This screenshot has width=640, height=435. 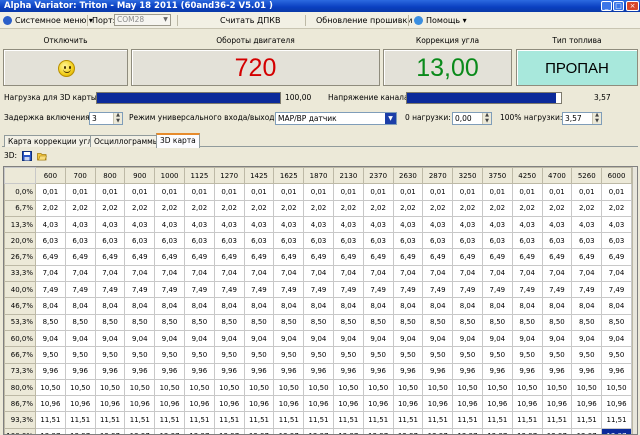 I want to click on tab-oscillograms: Осциллограммы, so click(x=126, y=141).